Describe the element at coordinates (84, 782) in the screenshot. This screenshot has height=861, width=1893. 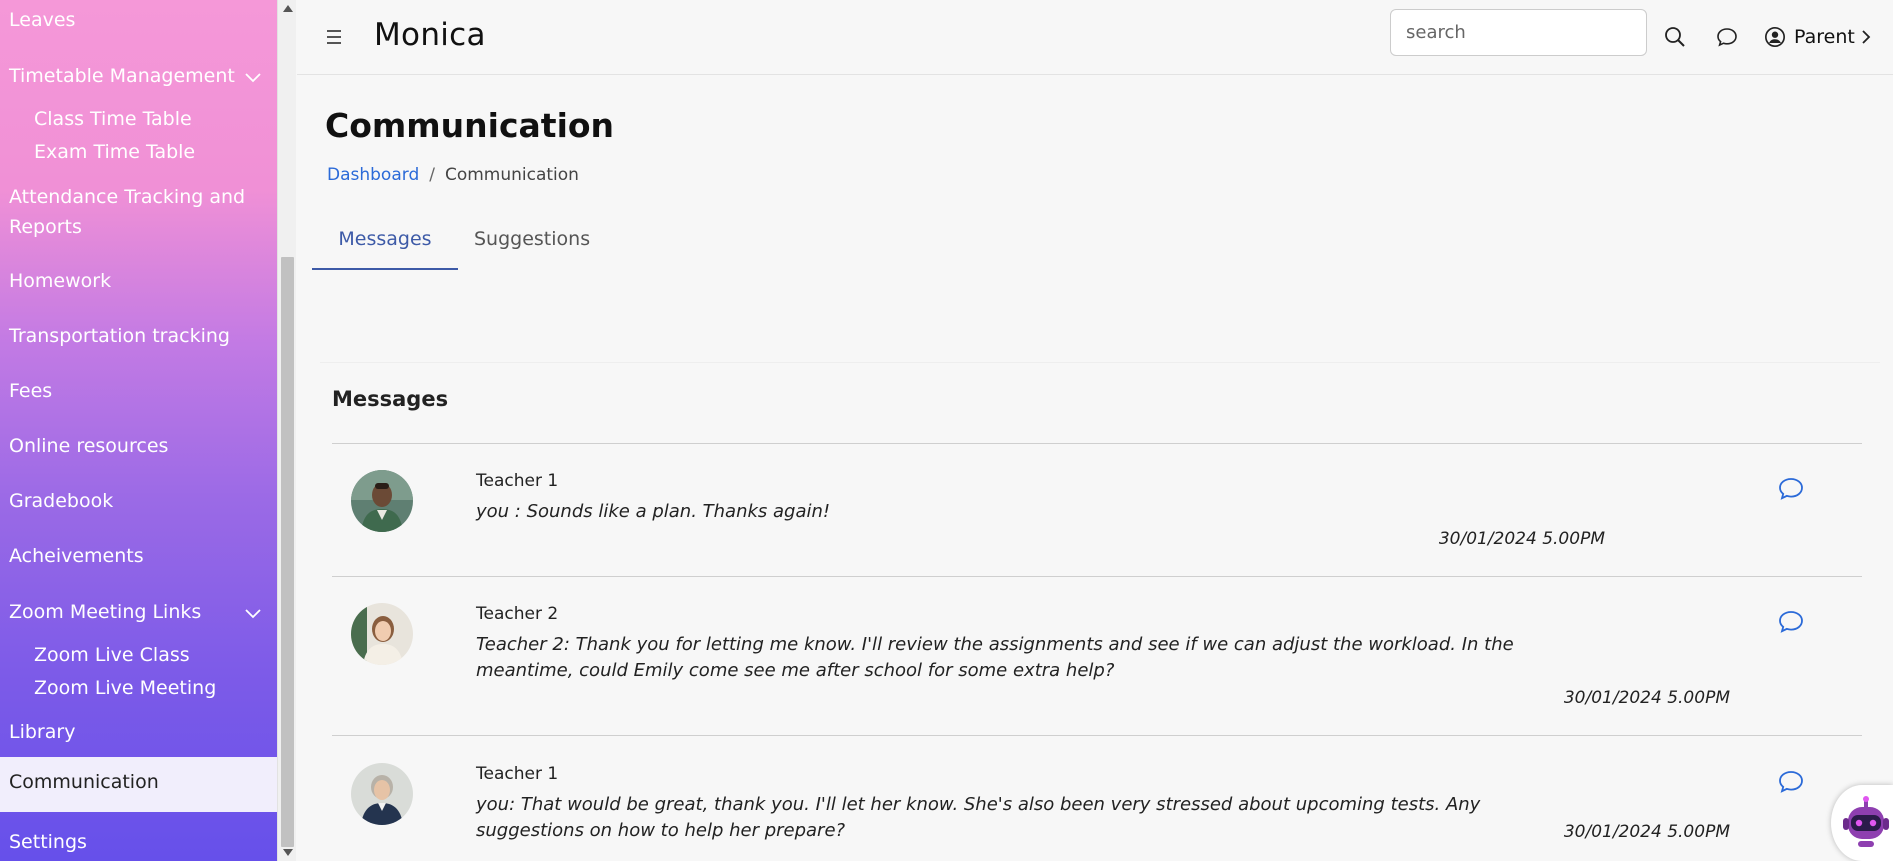
I see `sidebar-item-label: Communication` at that location.